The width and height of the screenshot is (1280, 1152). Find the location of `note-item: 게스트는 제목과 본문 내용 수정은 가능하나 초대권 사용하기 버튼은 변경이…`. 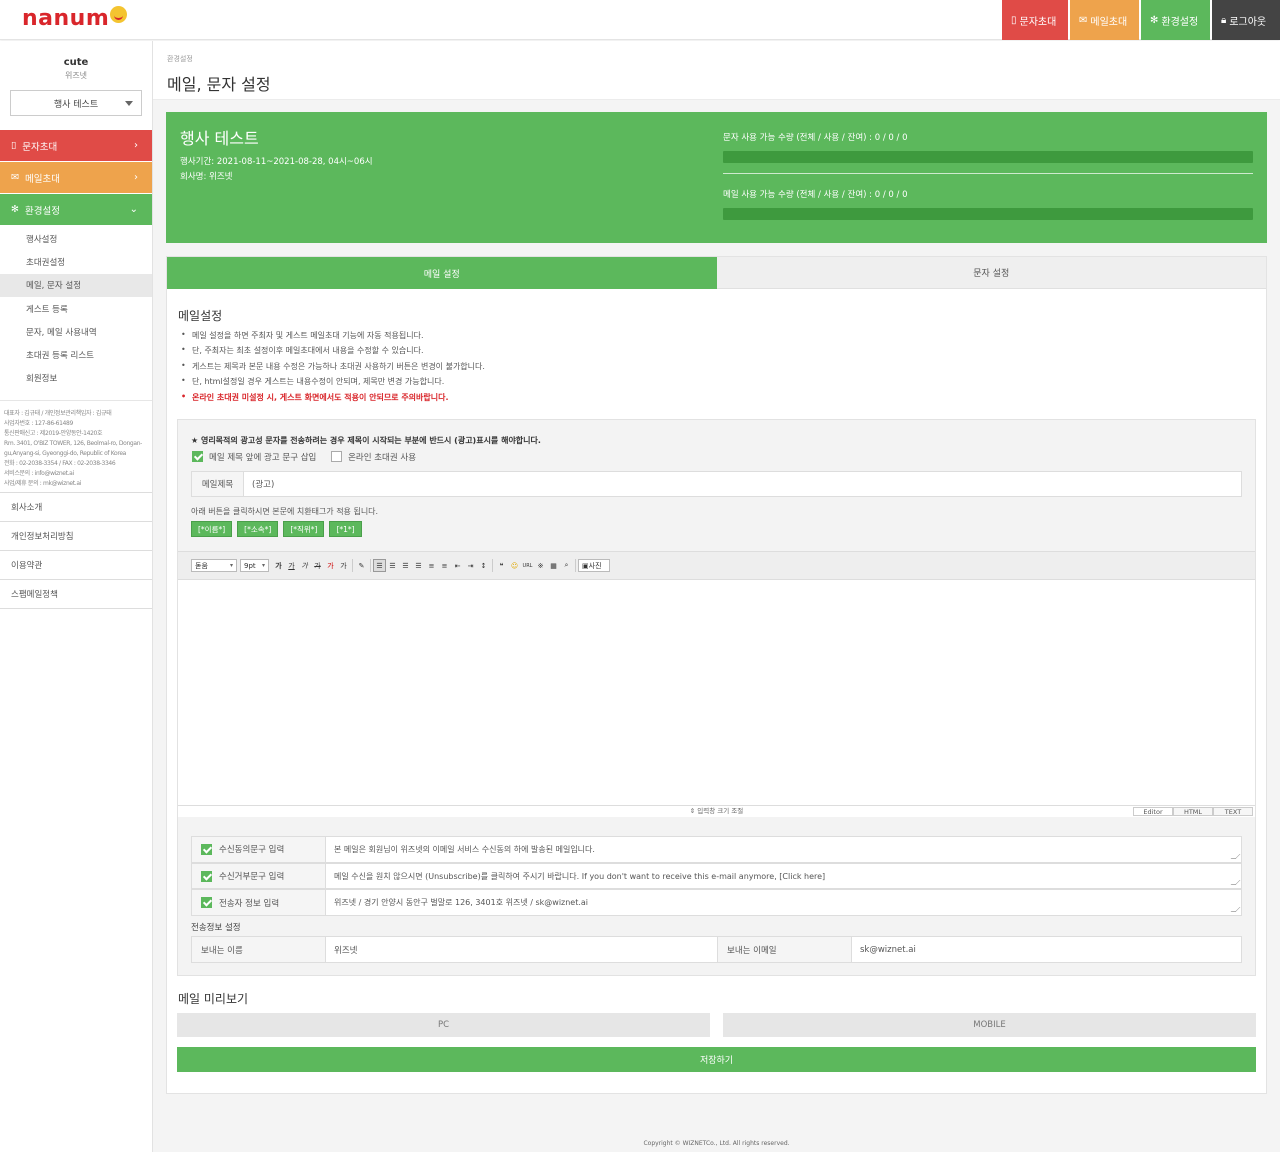

note-item: 게스트는 제목과 본문 내용 수정은 가능하나 초대권 사용하기 버튼은 변경이… is located at coordinates (333, 368).